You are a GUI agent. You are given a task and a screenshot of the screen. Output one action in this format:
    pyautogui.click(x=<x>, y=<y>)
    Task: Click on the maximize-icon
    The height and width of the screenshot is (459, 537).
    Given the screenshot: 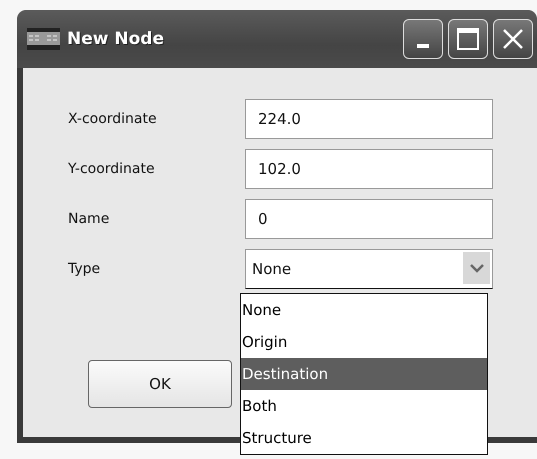 What is the action you would take?
    pyautogui.click(x=468, y=39)
    